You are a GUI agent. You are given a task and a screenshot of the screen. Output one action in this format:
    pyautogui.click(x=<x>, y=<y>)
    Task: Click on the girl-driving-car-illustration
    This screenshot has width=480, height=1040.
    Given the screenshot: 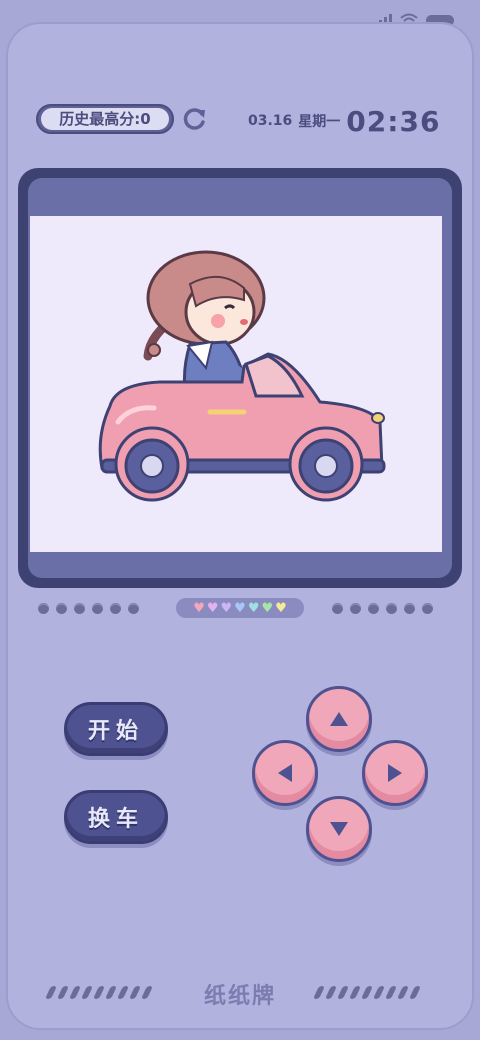 What is the action you would take?
    pyautogui.click(x=242, y=376)
    